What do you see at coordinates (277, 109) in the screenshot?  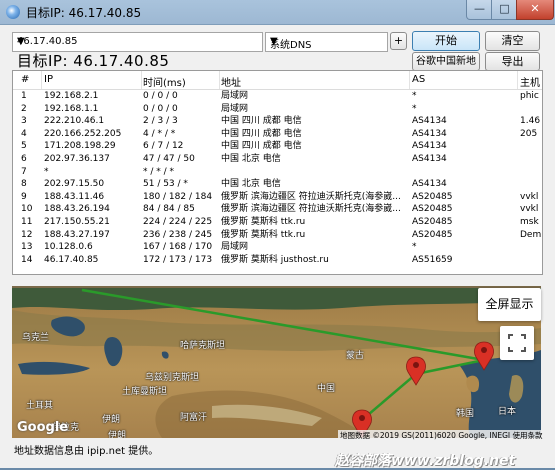 I see `table-row: 2 192.168.1.1 0 / 0 / 0 局域网 *` at bounding box center [277, 109].